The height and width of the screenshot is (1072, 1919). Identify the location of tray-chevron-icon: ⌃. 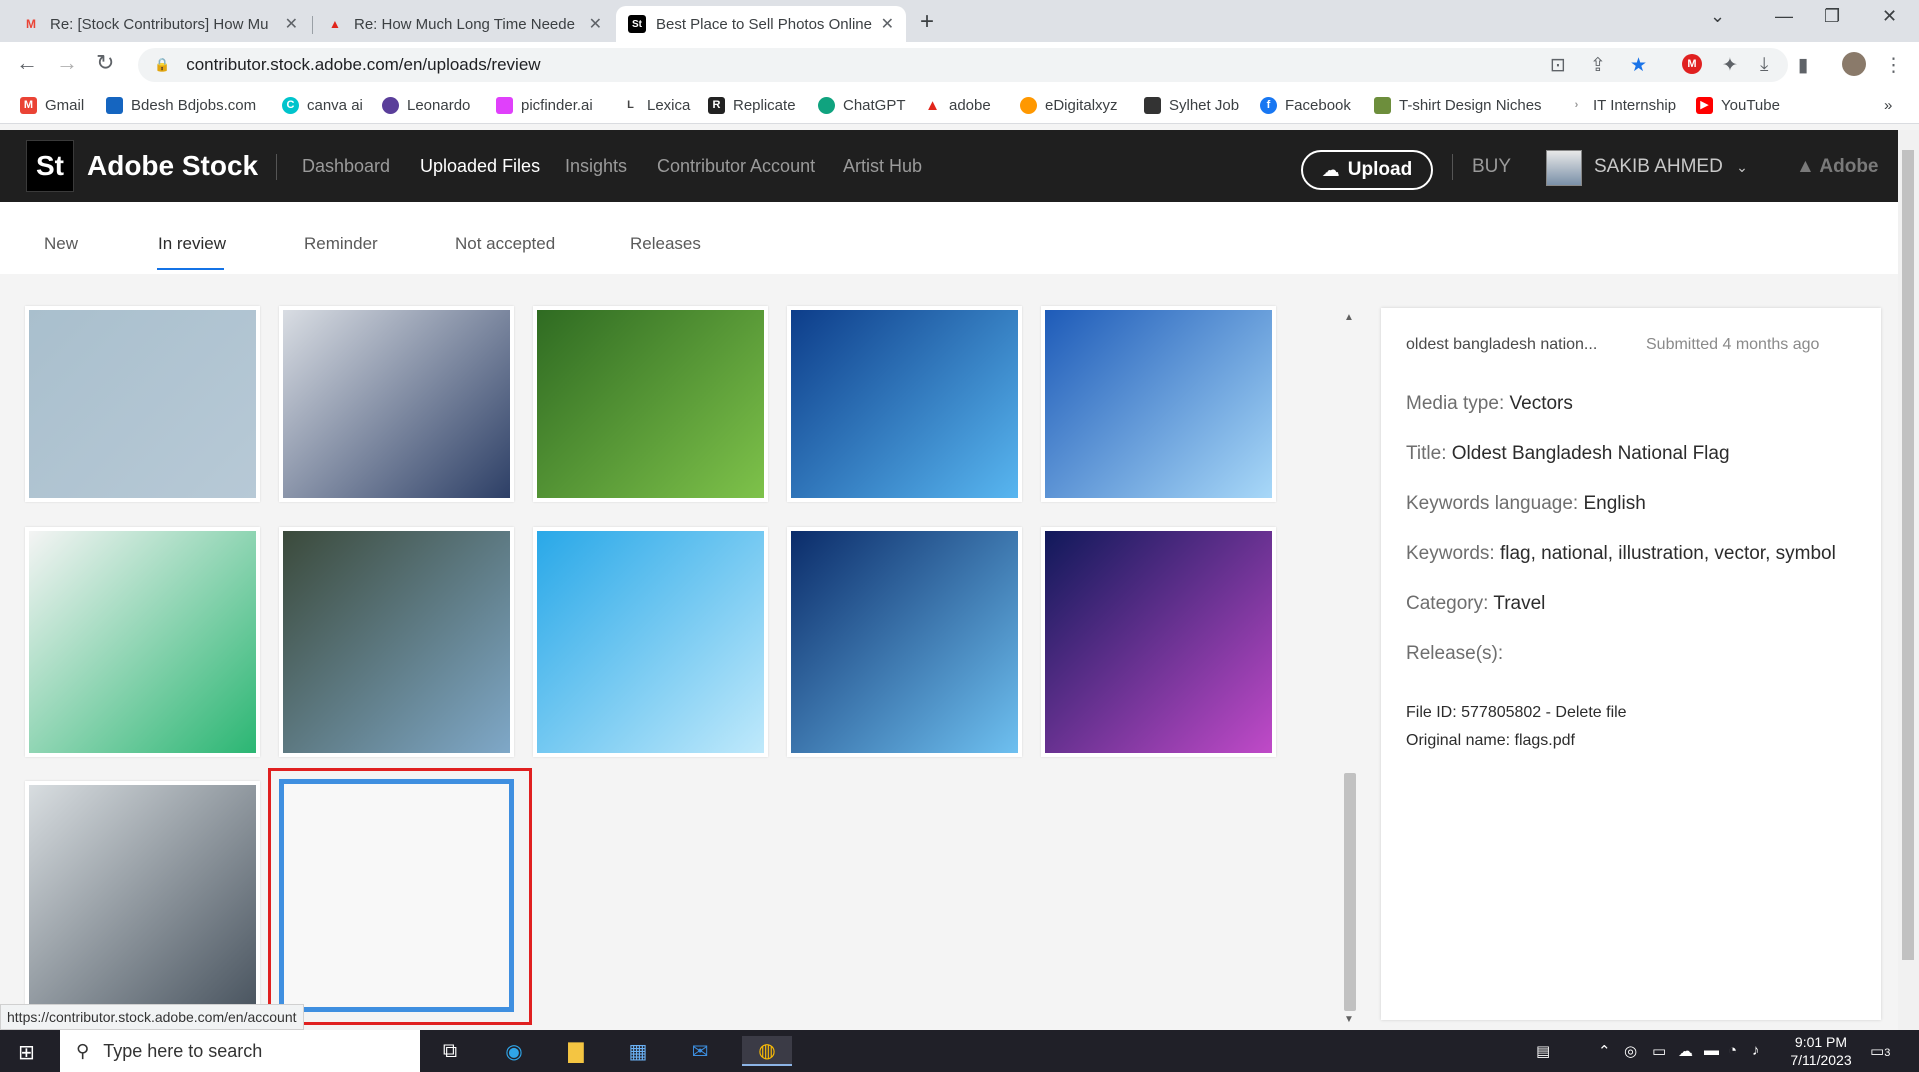
(1604, 1051).